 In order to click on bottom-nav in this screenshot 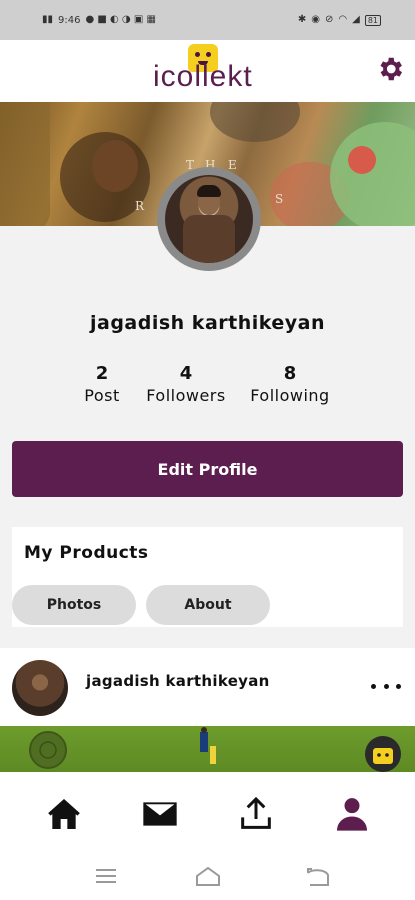, I will do `click(207, 814)`.